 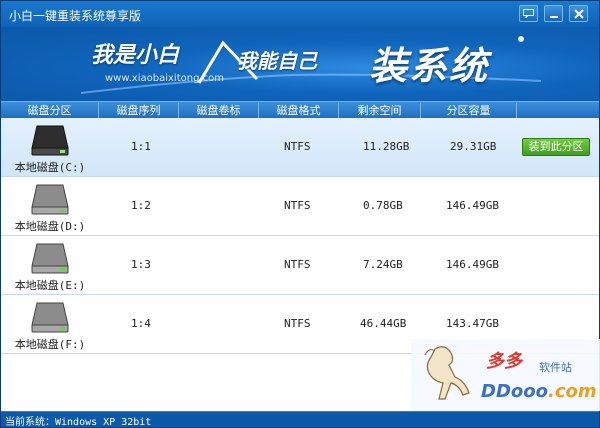 What do you see at coordinates (553, 13) in the screenshot?
I see `minimize-icon` at bounding box center [553, 13].